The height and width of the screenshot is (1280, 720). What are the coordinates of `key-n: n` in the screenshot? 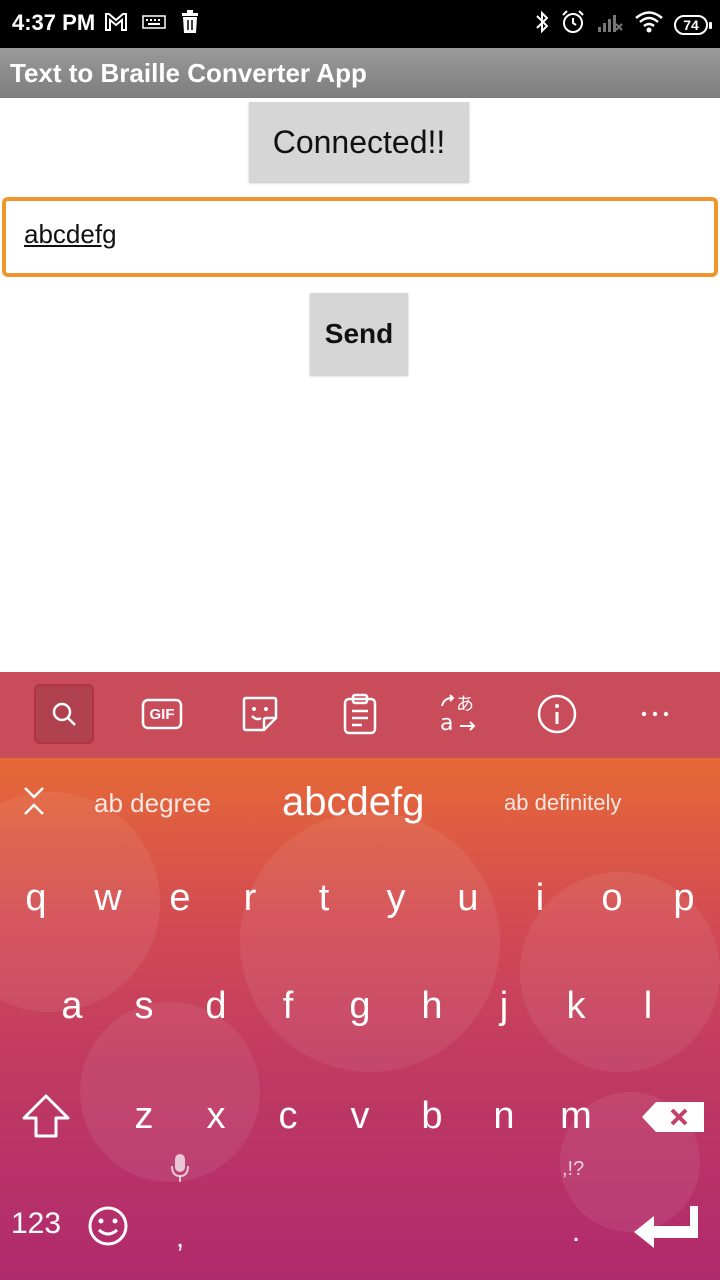 It's located at (504, 1116).